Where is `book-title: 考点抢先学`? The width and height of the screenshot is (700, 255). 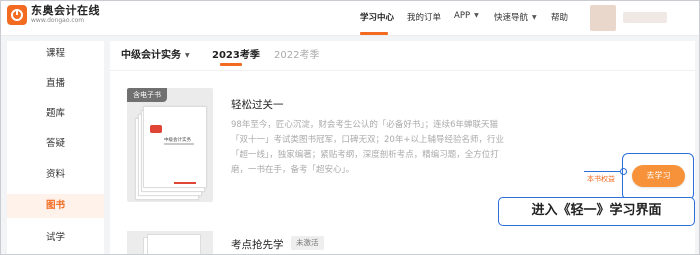 book-title: 考点抢先学 is located at coordinates (257, 244).